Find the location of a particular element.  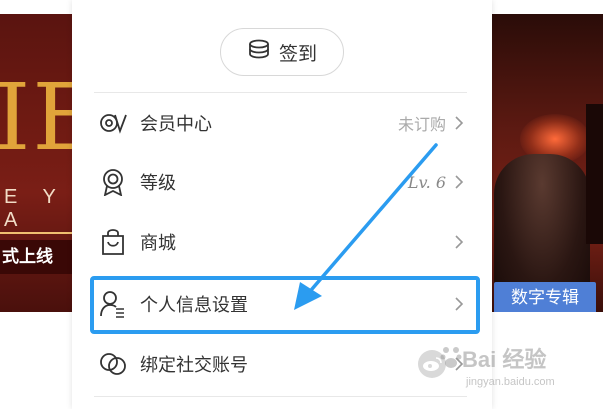

digital-album-tag: 数字专辑 is located at coordinates (545, 297).